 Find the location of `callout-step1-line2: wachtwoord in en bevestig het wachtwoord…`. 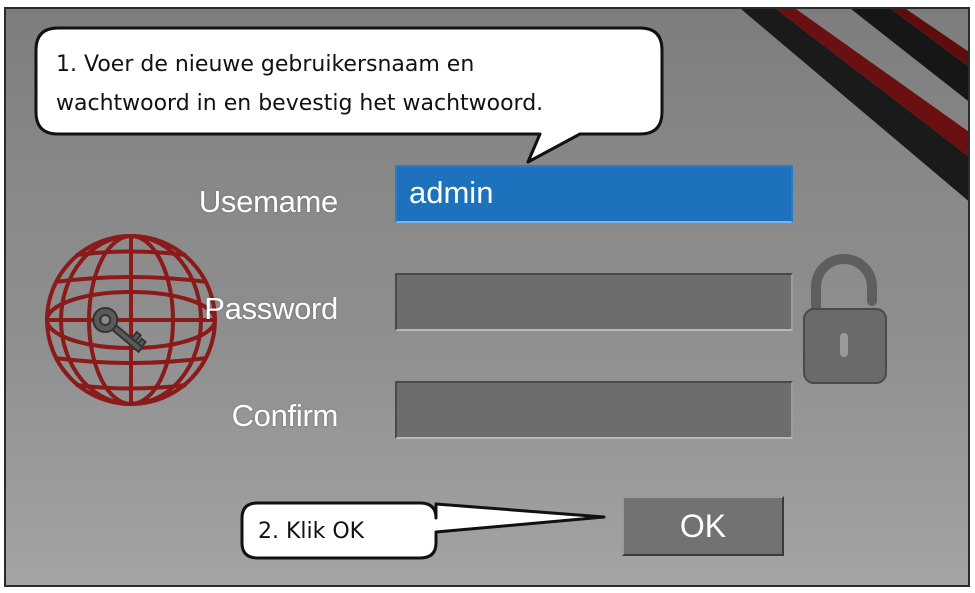

callout-step1-line2: wachtwoord in en bevestig het wachtwoord… is located at coordinates (300, 103).